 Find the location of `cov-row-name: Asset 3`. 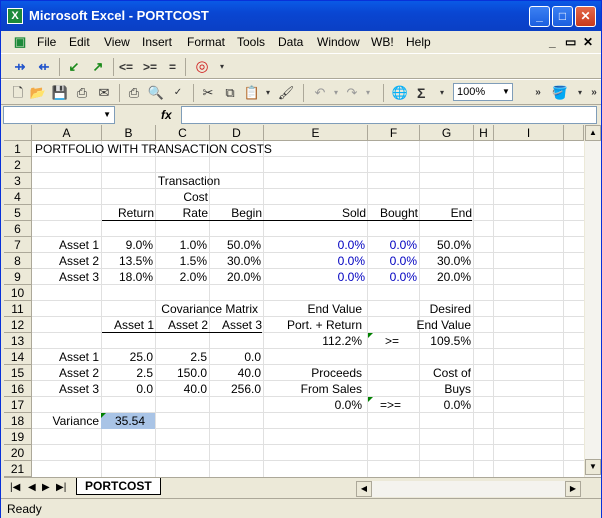

cov-row-name: Asset 3 is located at coordinates (65, 389).